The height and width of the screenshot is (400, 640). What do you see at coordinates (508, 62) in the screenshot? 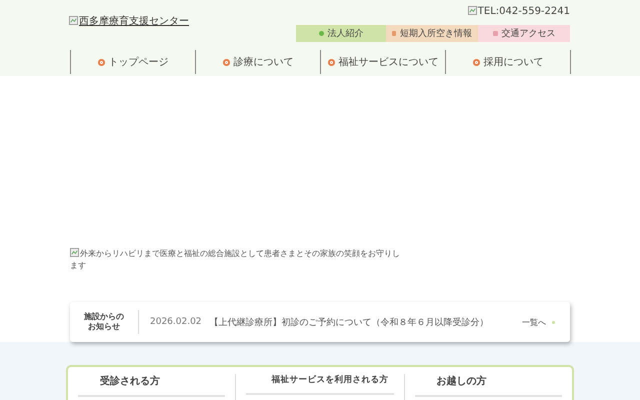
I see `nav-item: 採用について` at bounding box center [508, 62].